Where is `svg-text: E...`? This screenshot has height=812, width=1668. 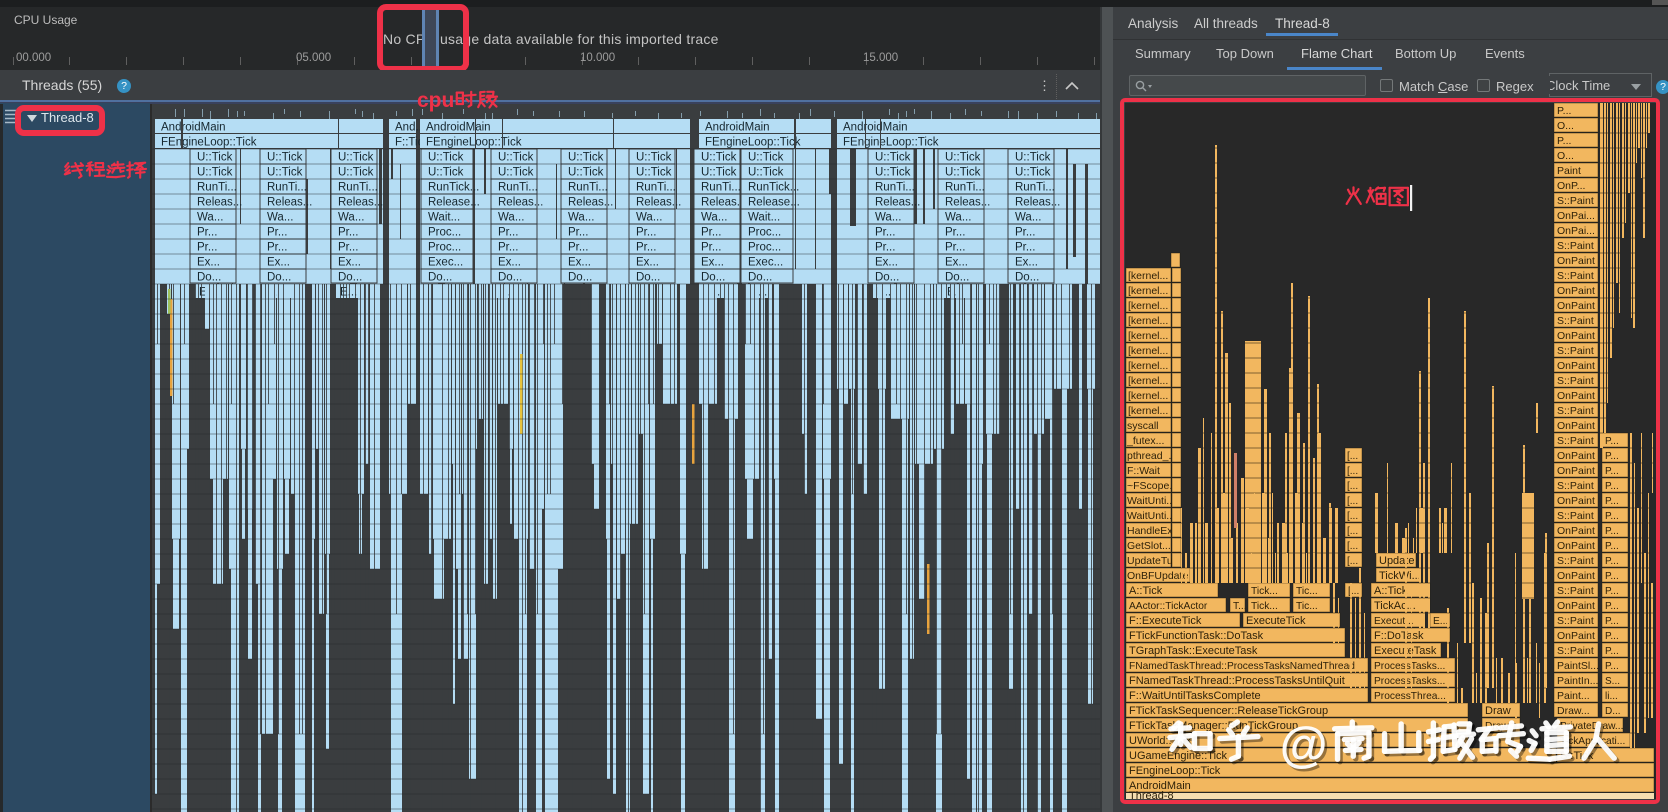
svg-text: E... is located at coordinates (348, 293).